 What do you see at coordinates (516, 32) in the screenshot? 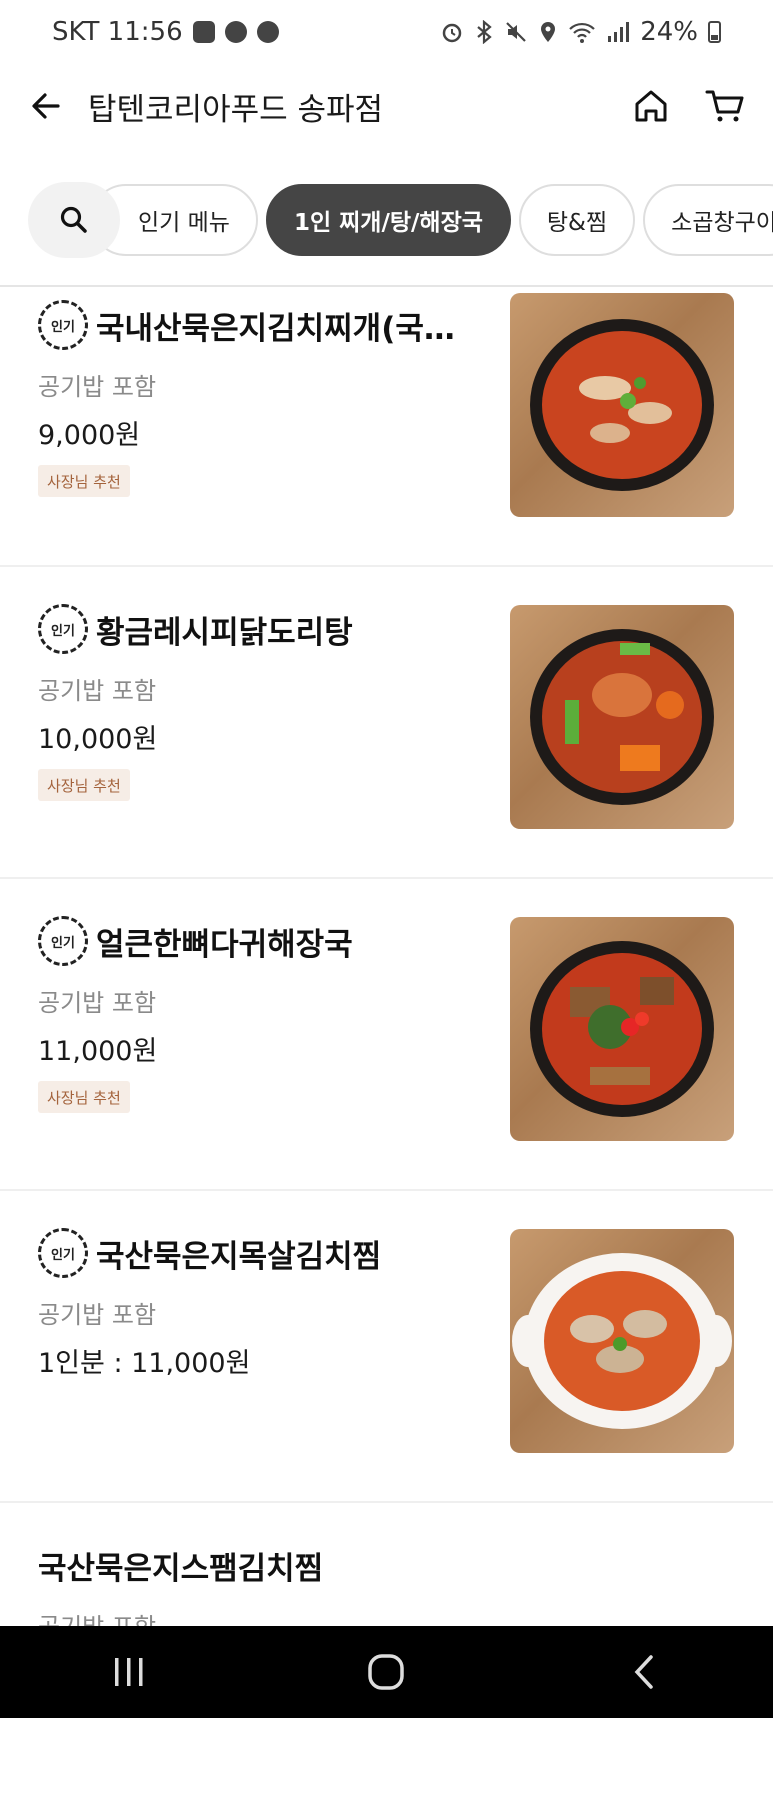
I see `mute-icon` at bounding box center [516, 32].